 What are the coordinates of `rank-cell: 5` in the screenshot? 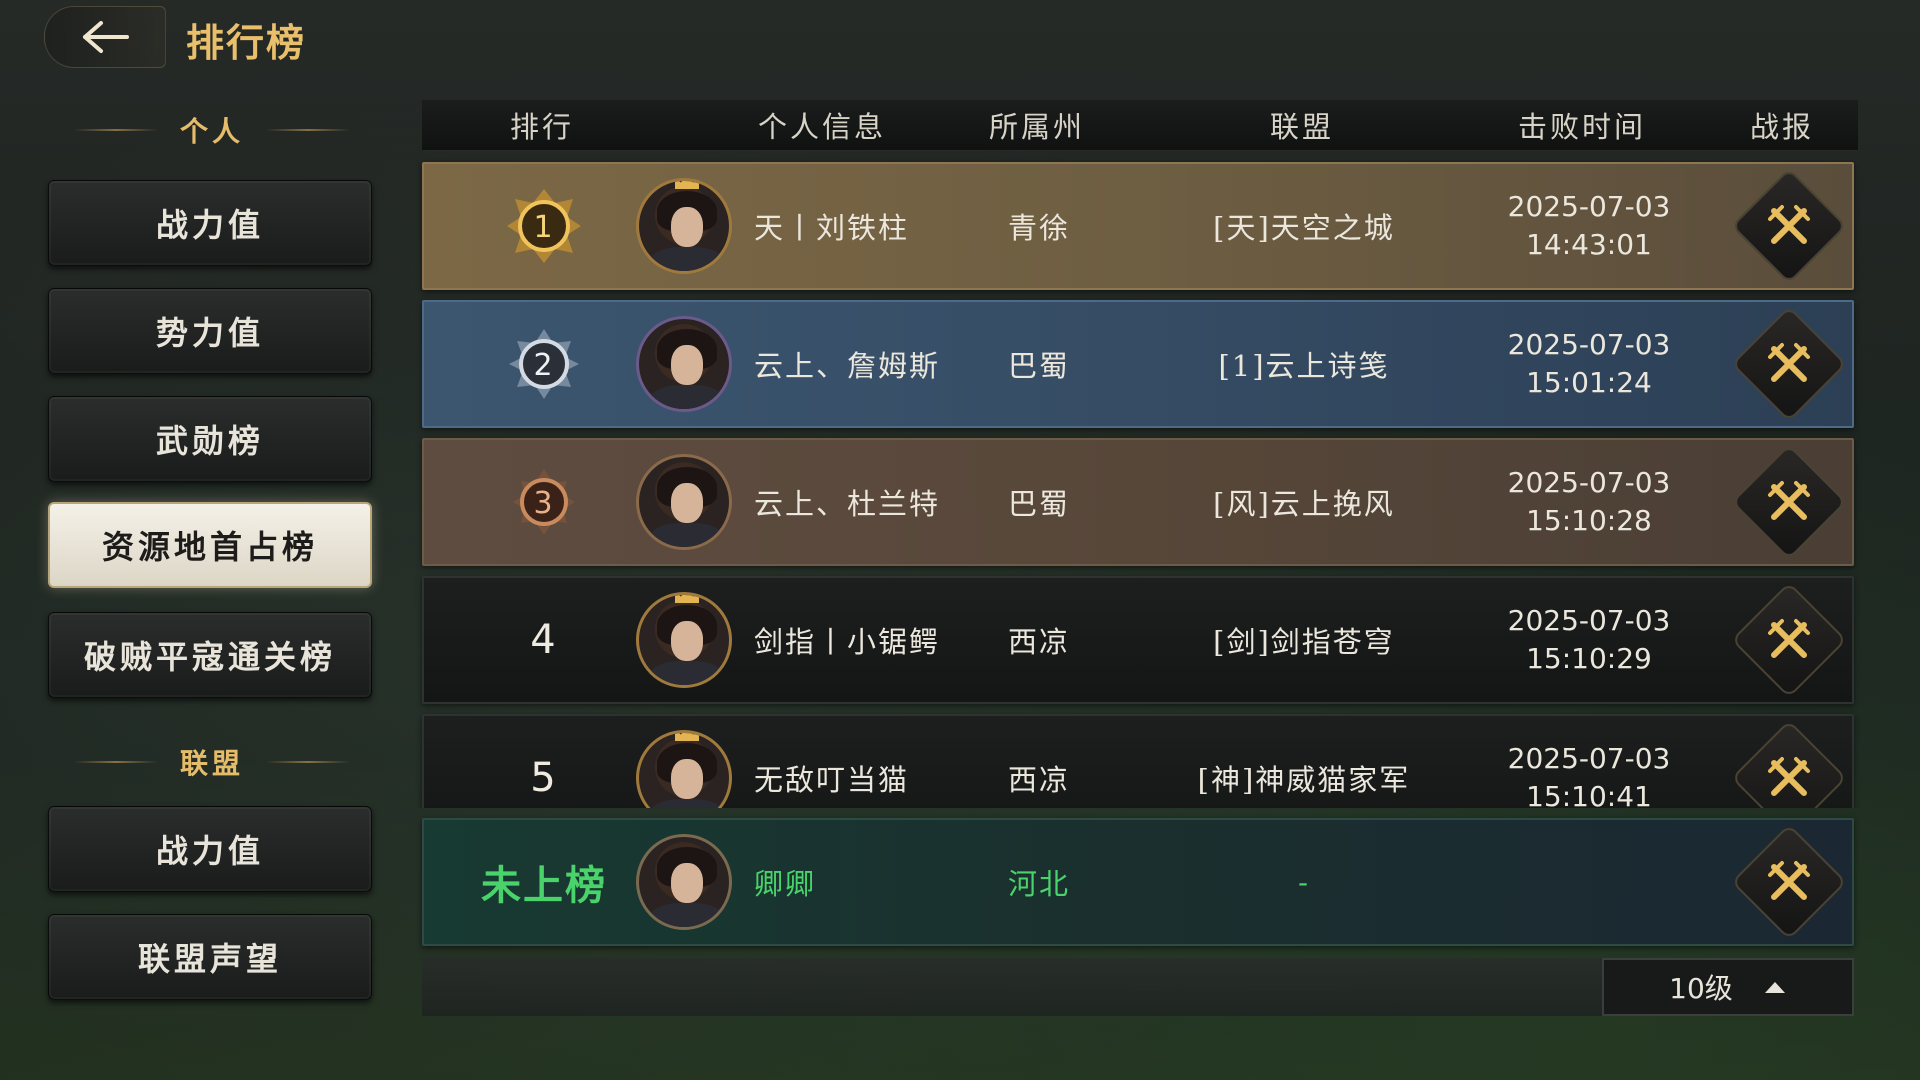 It's located at (544, 762).